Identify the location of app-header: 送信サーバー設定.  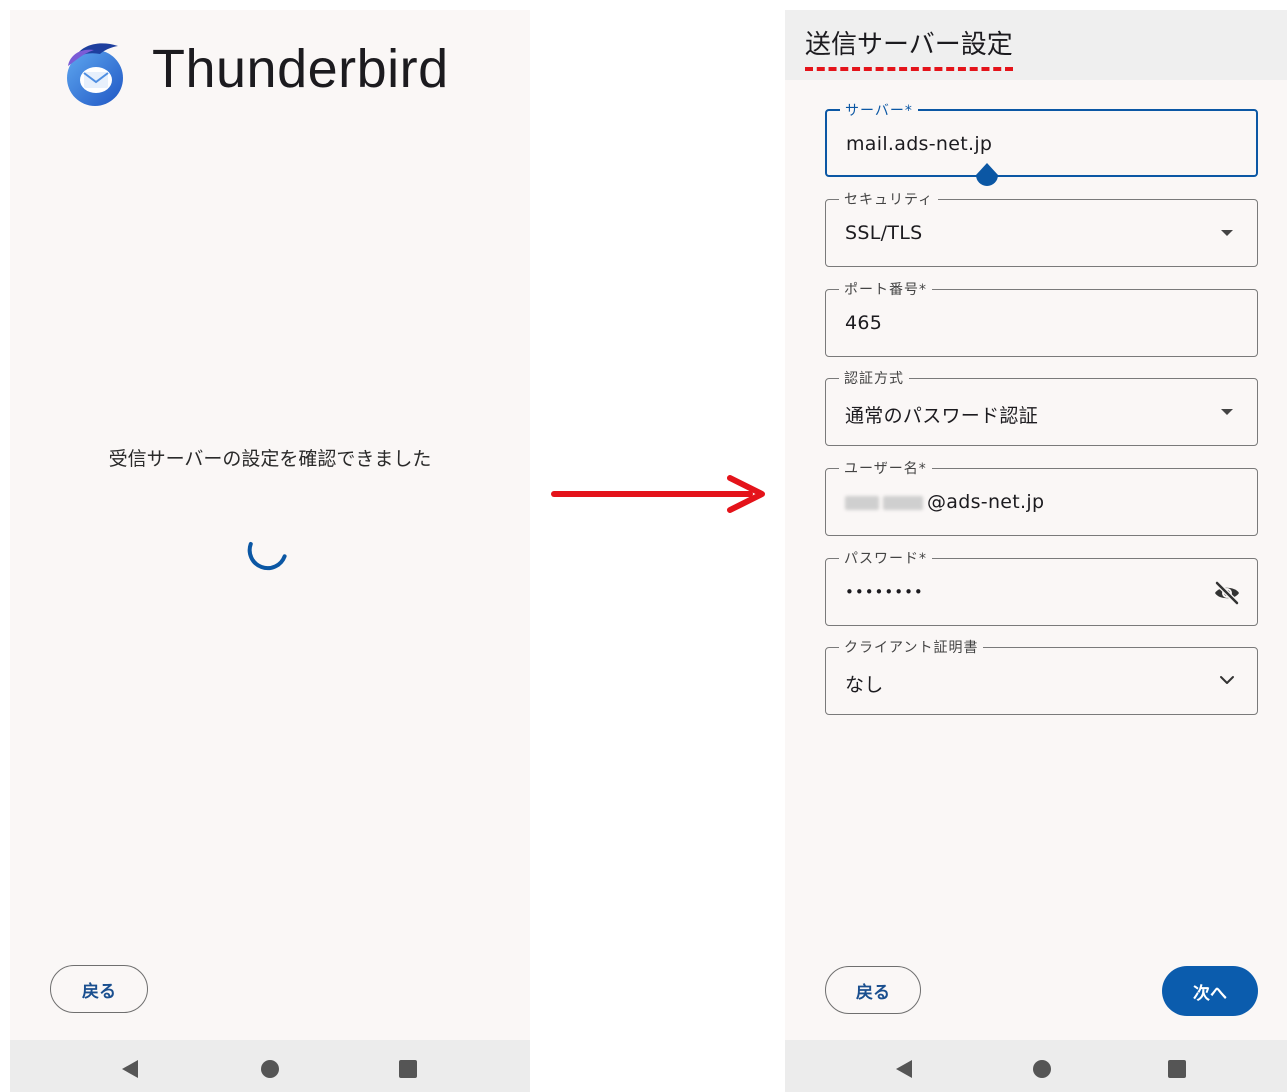
(1036, 45).